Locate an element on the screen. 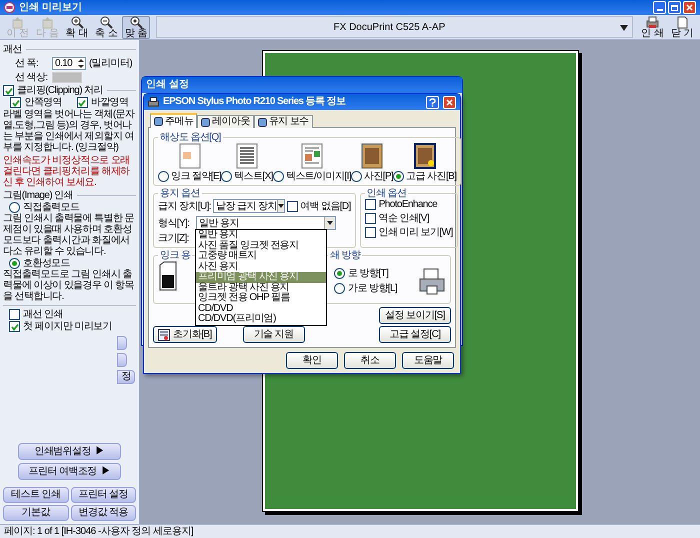 The width and height of the screenshot is (700, 538). maximize-button is located at coordinates (674, 7).